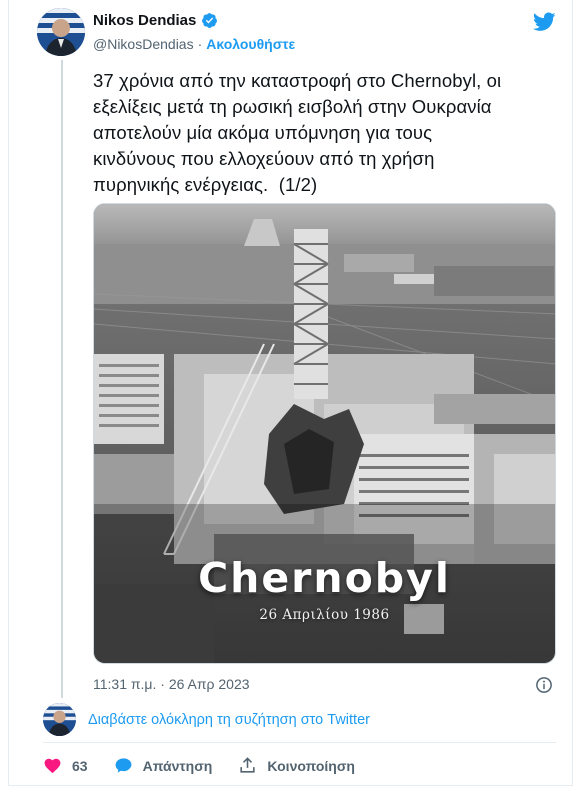 This screenshot has height=786, width=582. I want to click on handle: @NikosDendias, so click(143, 44).